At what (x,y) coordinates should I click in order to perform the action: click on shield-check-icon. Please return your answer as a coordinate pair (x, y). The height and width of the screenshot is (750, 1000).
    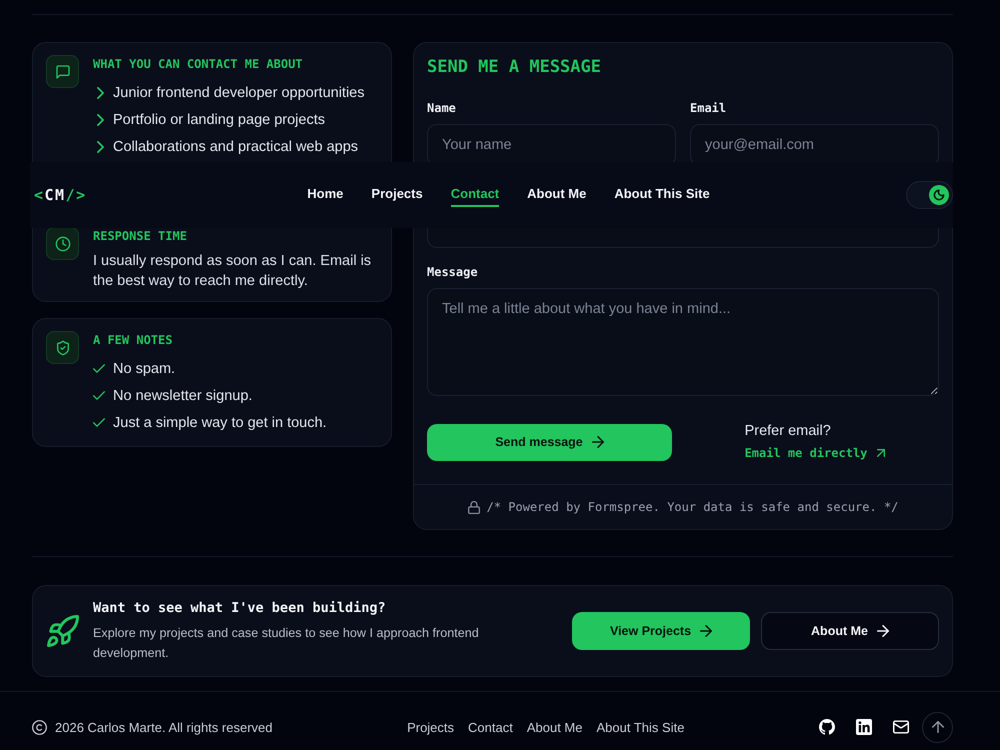
    Looking at the image, I should click on (62, 347).